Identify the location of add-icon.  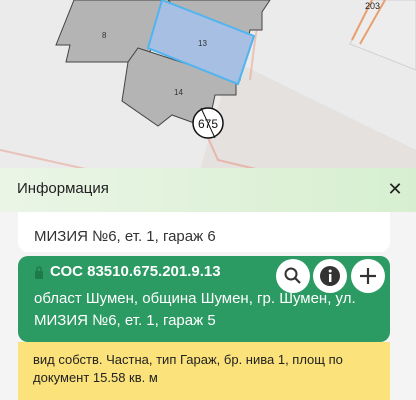
(368, 276).